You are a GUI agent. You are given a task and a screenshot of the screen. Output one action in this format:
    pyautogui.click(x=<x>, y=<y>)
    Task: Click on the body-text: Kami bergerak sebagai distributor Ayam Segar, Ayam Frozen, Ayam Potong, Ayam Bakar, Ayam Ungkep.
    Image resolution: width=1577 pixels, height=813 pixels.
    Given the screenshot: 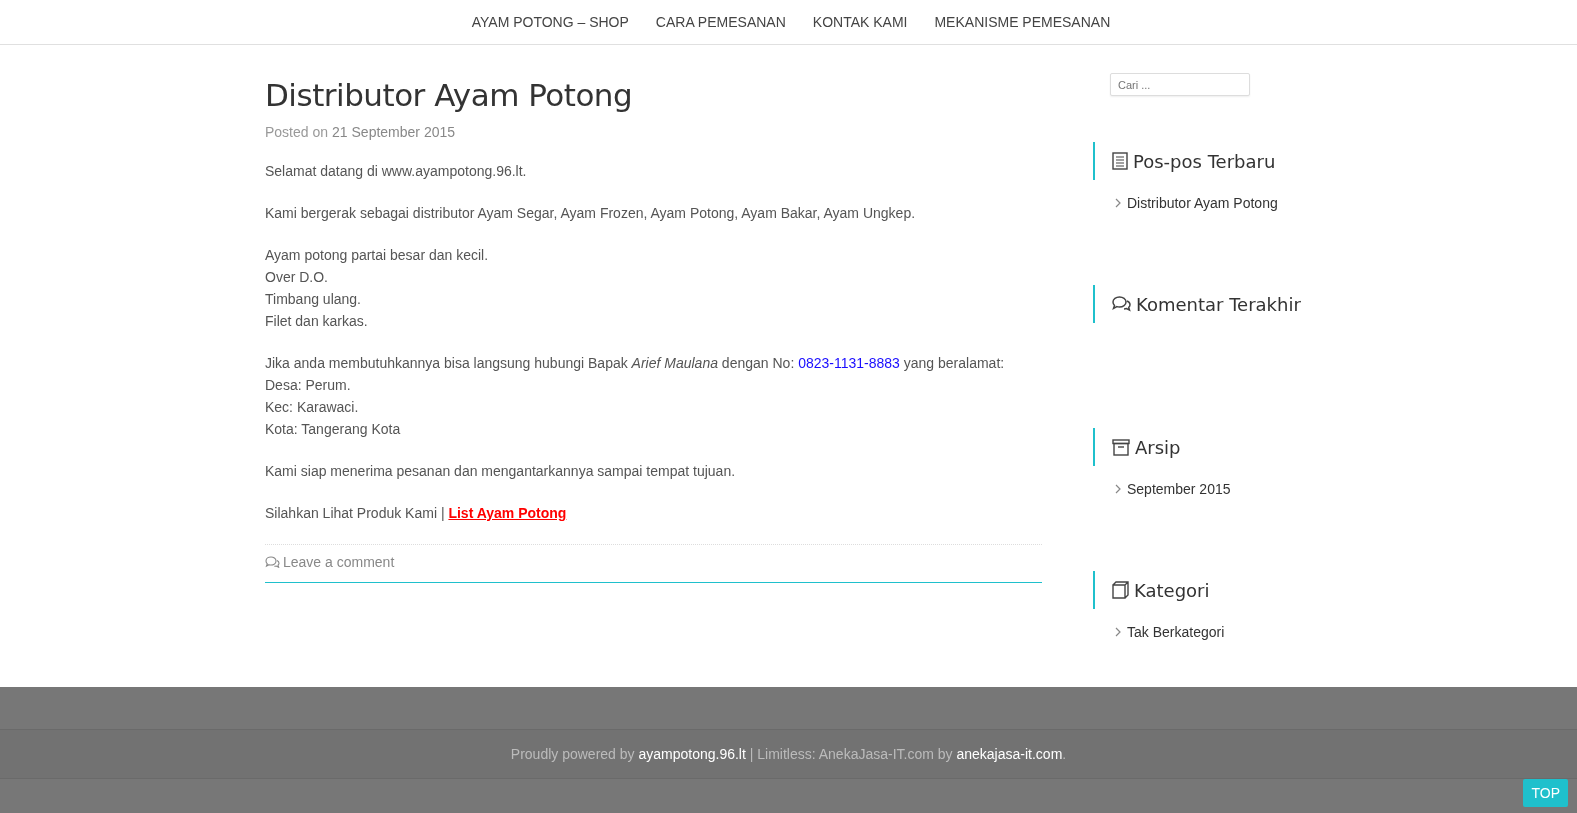 What is the action you would take?
    pyautogui.click(x=591, y=213)
    